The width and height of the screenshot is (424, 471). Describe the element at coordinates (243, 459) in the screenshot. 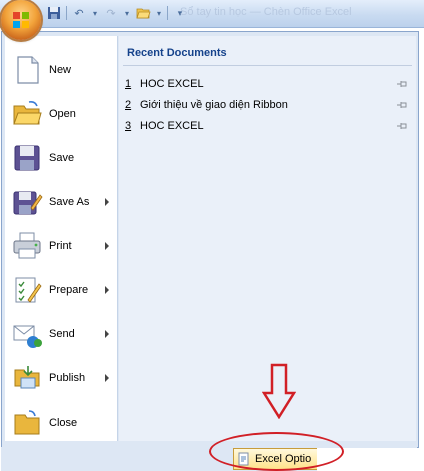

I see `options-document-icon` at that location.